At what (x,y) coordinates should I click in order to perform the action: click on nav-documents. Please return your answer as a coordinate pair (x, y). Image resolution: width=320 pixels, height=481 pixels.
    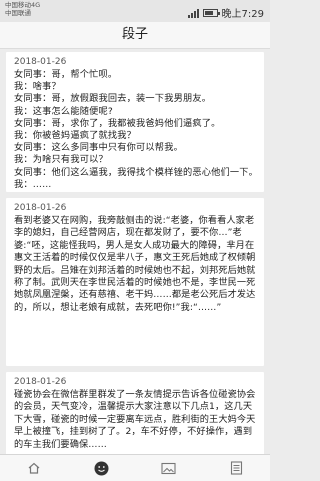
    Looking at the image, I should click on (237, 468).